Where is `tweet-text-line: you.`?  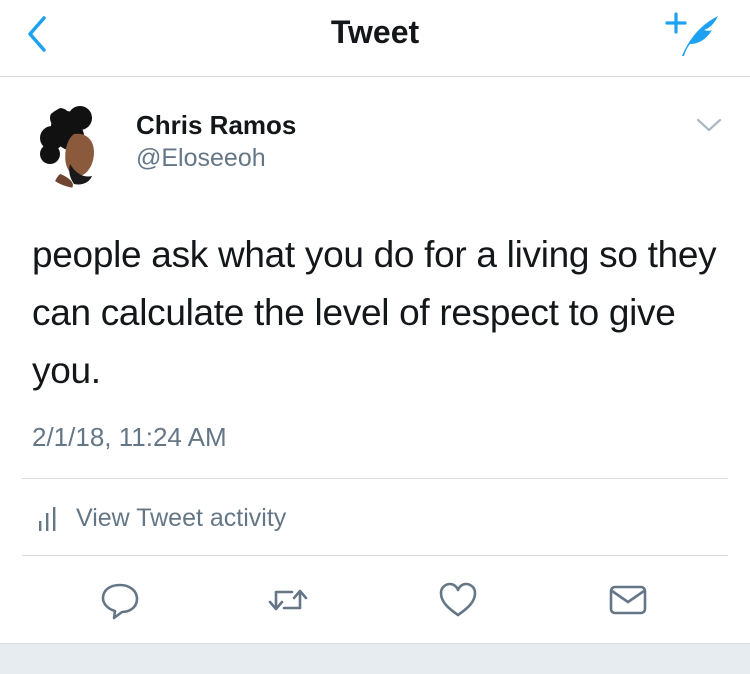
tweet-text-line: you. is located at coordinates (66, 370).